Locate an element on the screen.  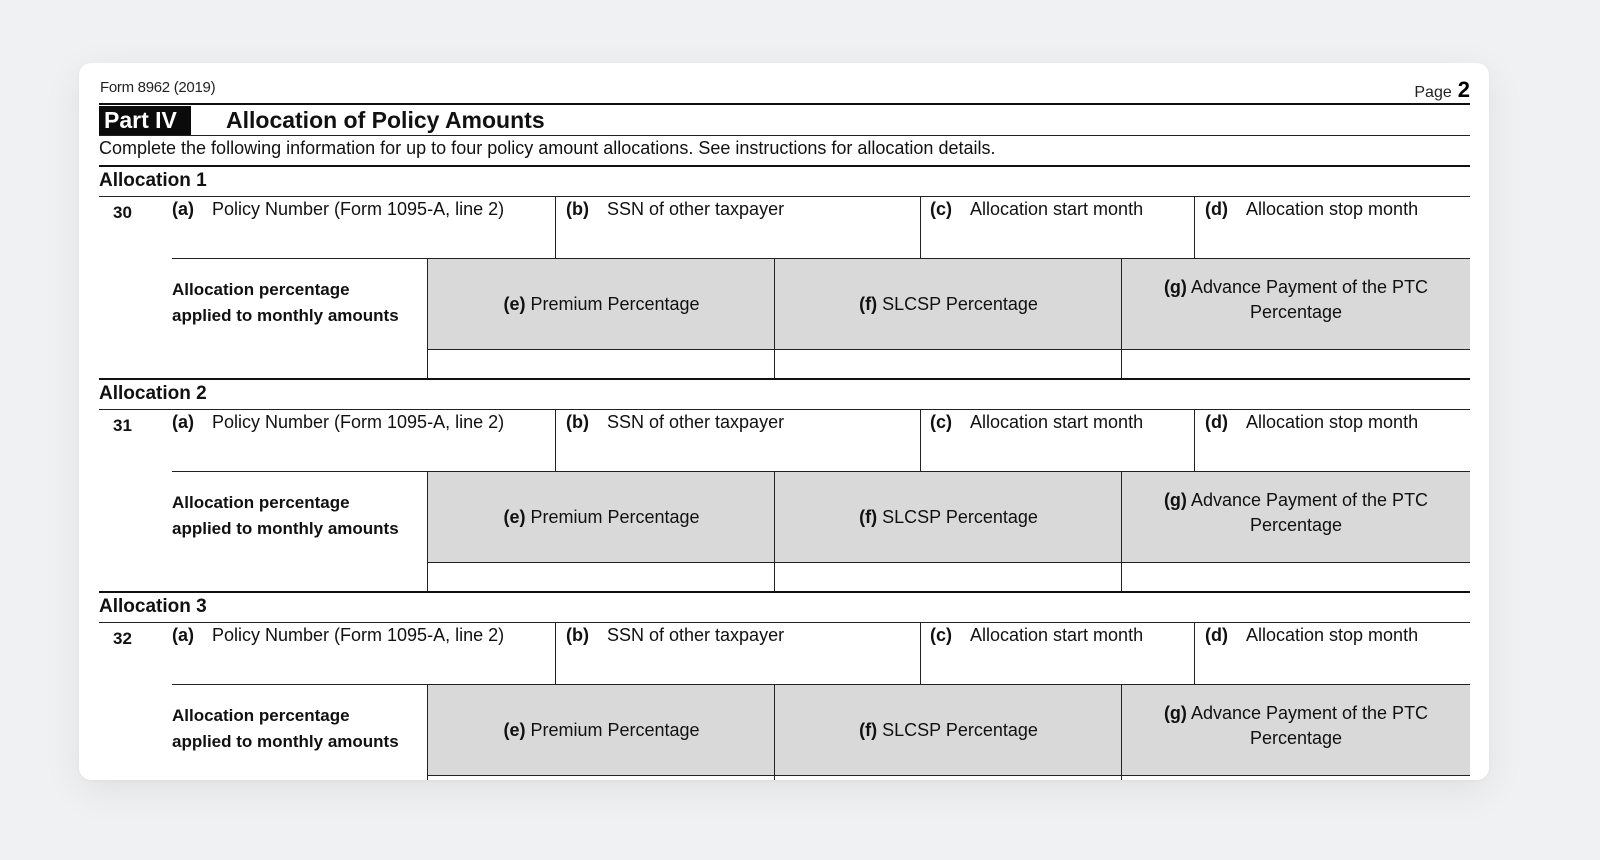
allocation-title: Allocation 1 is located at coordinates (153, 180).